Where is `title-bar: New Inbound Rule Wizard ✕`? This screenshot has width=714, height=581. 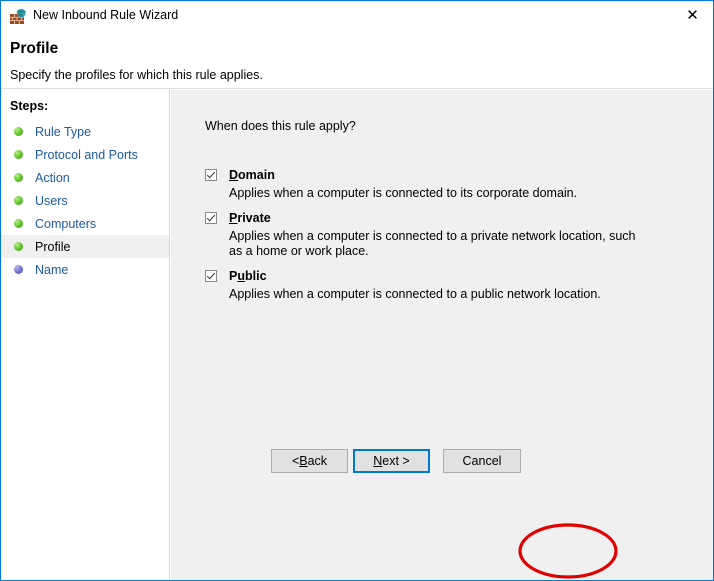
title-bar: New Inbound Rule Wizard ✕ is located at coordinates (357, 16).